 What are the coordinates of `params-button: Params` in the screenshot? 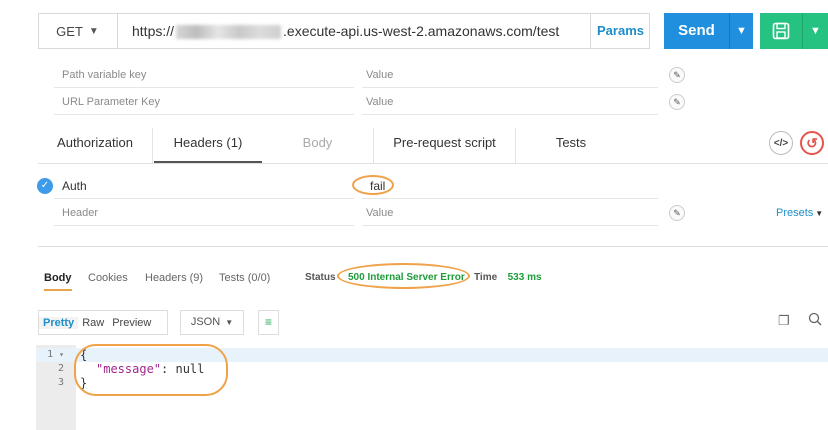 It's located at (620, 31).